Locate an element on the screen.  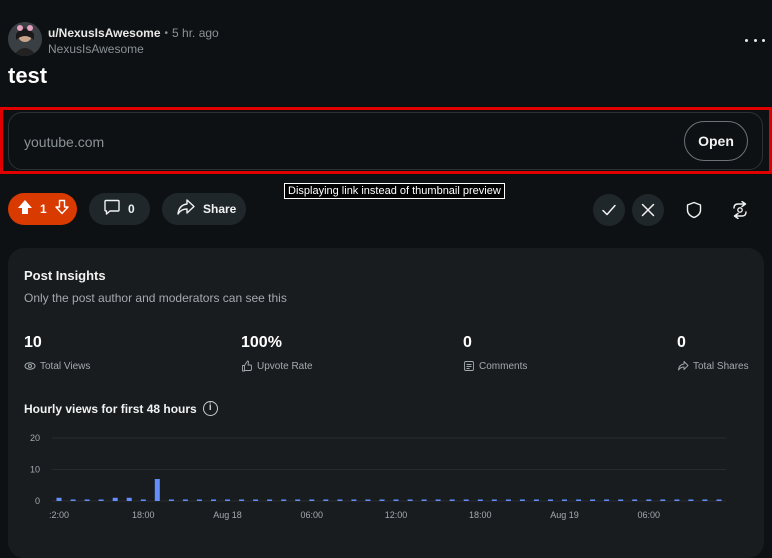
comments-icon is located at coordinates (469, 366).